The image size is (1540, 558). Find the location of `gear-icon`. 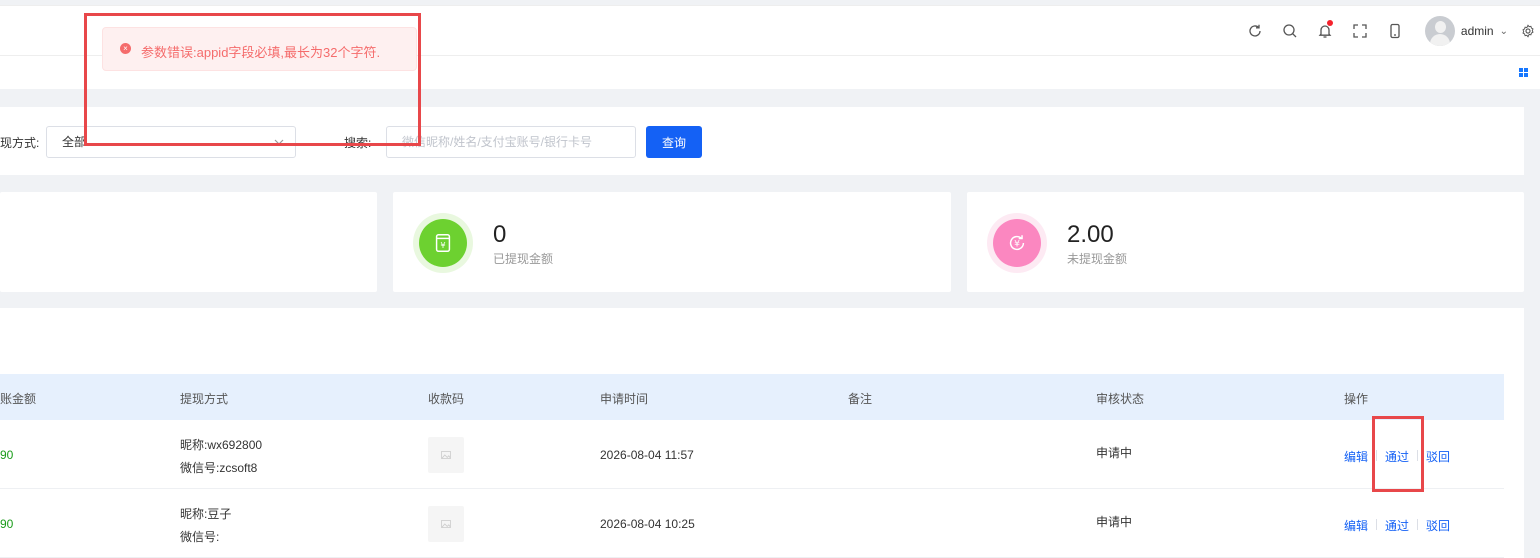

gear-icon is located at coordinates (1528, 31).